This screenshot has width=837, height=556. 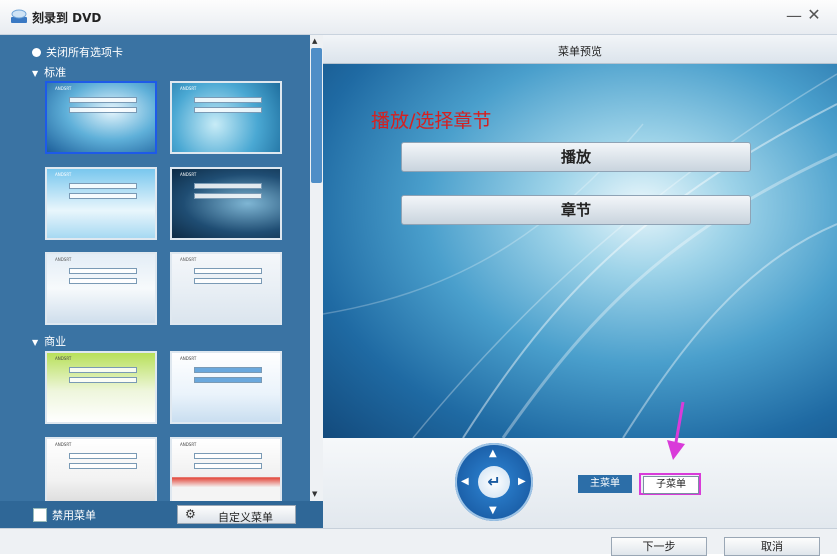 I want to click on nav-up-icon: ▲, so click(x=493, y=453).